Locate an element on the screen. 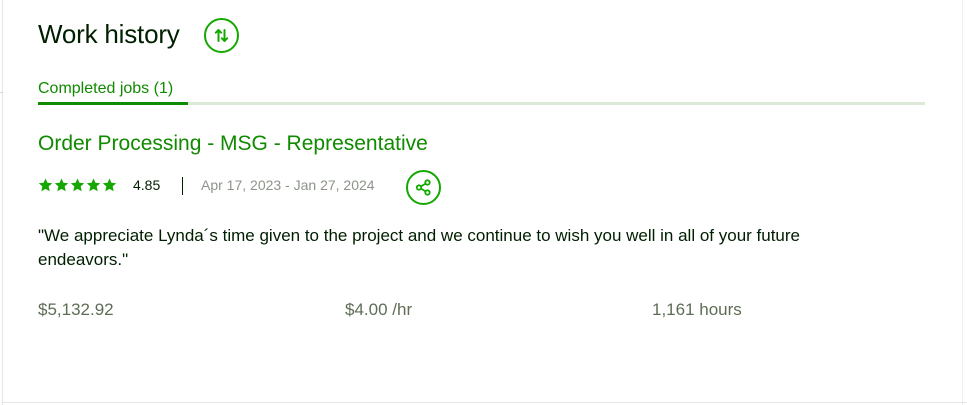  sort-up-down-icon is located at coordinates (221, 35).